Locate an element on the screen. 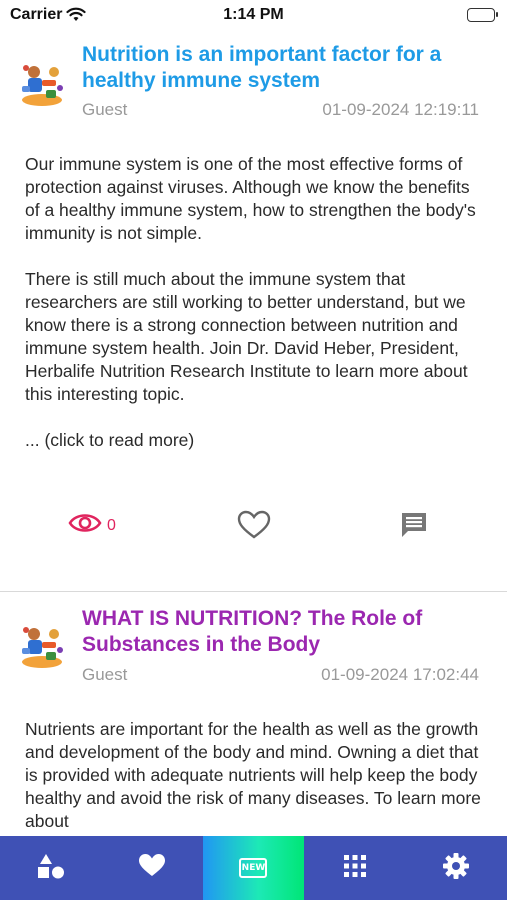  gear-icon is located at coordinates (456, 868).